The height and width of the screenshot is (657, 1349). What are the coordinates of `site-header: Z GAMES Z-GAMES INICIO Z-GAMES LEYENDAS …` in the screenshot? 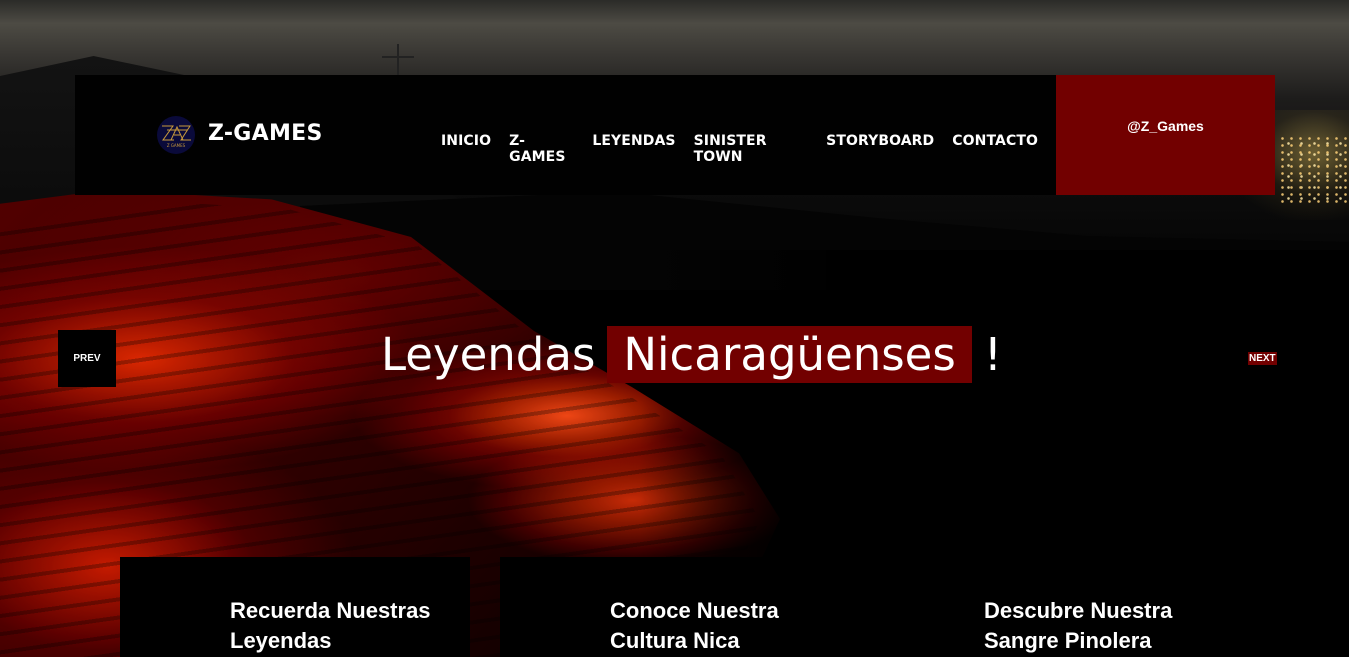 It's located at (565, 135).